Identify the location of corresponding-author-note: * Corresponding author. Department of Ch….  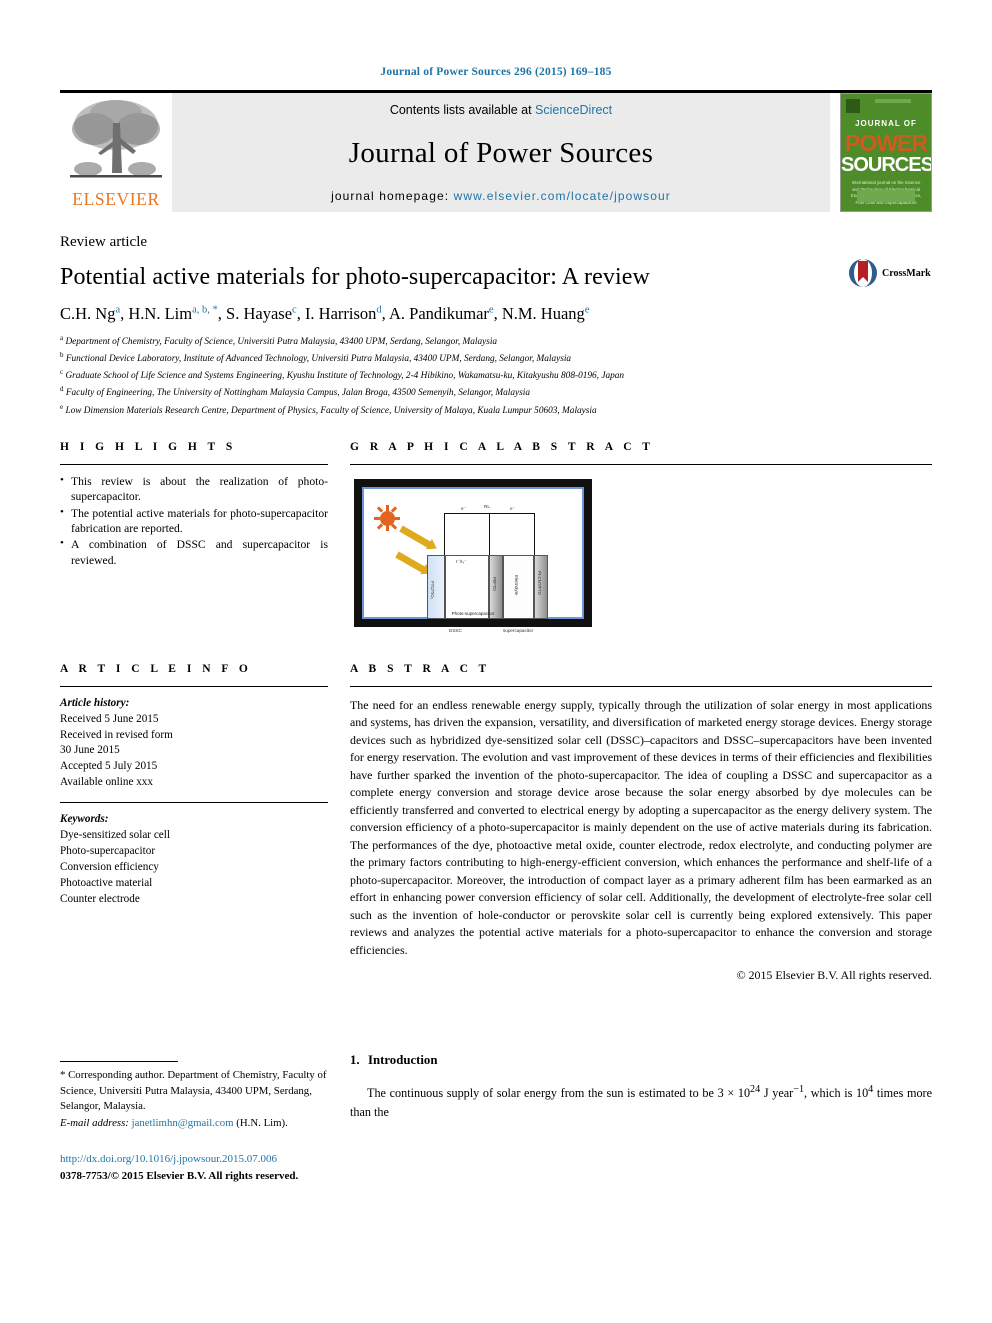
(193, 1091).